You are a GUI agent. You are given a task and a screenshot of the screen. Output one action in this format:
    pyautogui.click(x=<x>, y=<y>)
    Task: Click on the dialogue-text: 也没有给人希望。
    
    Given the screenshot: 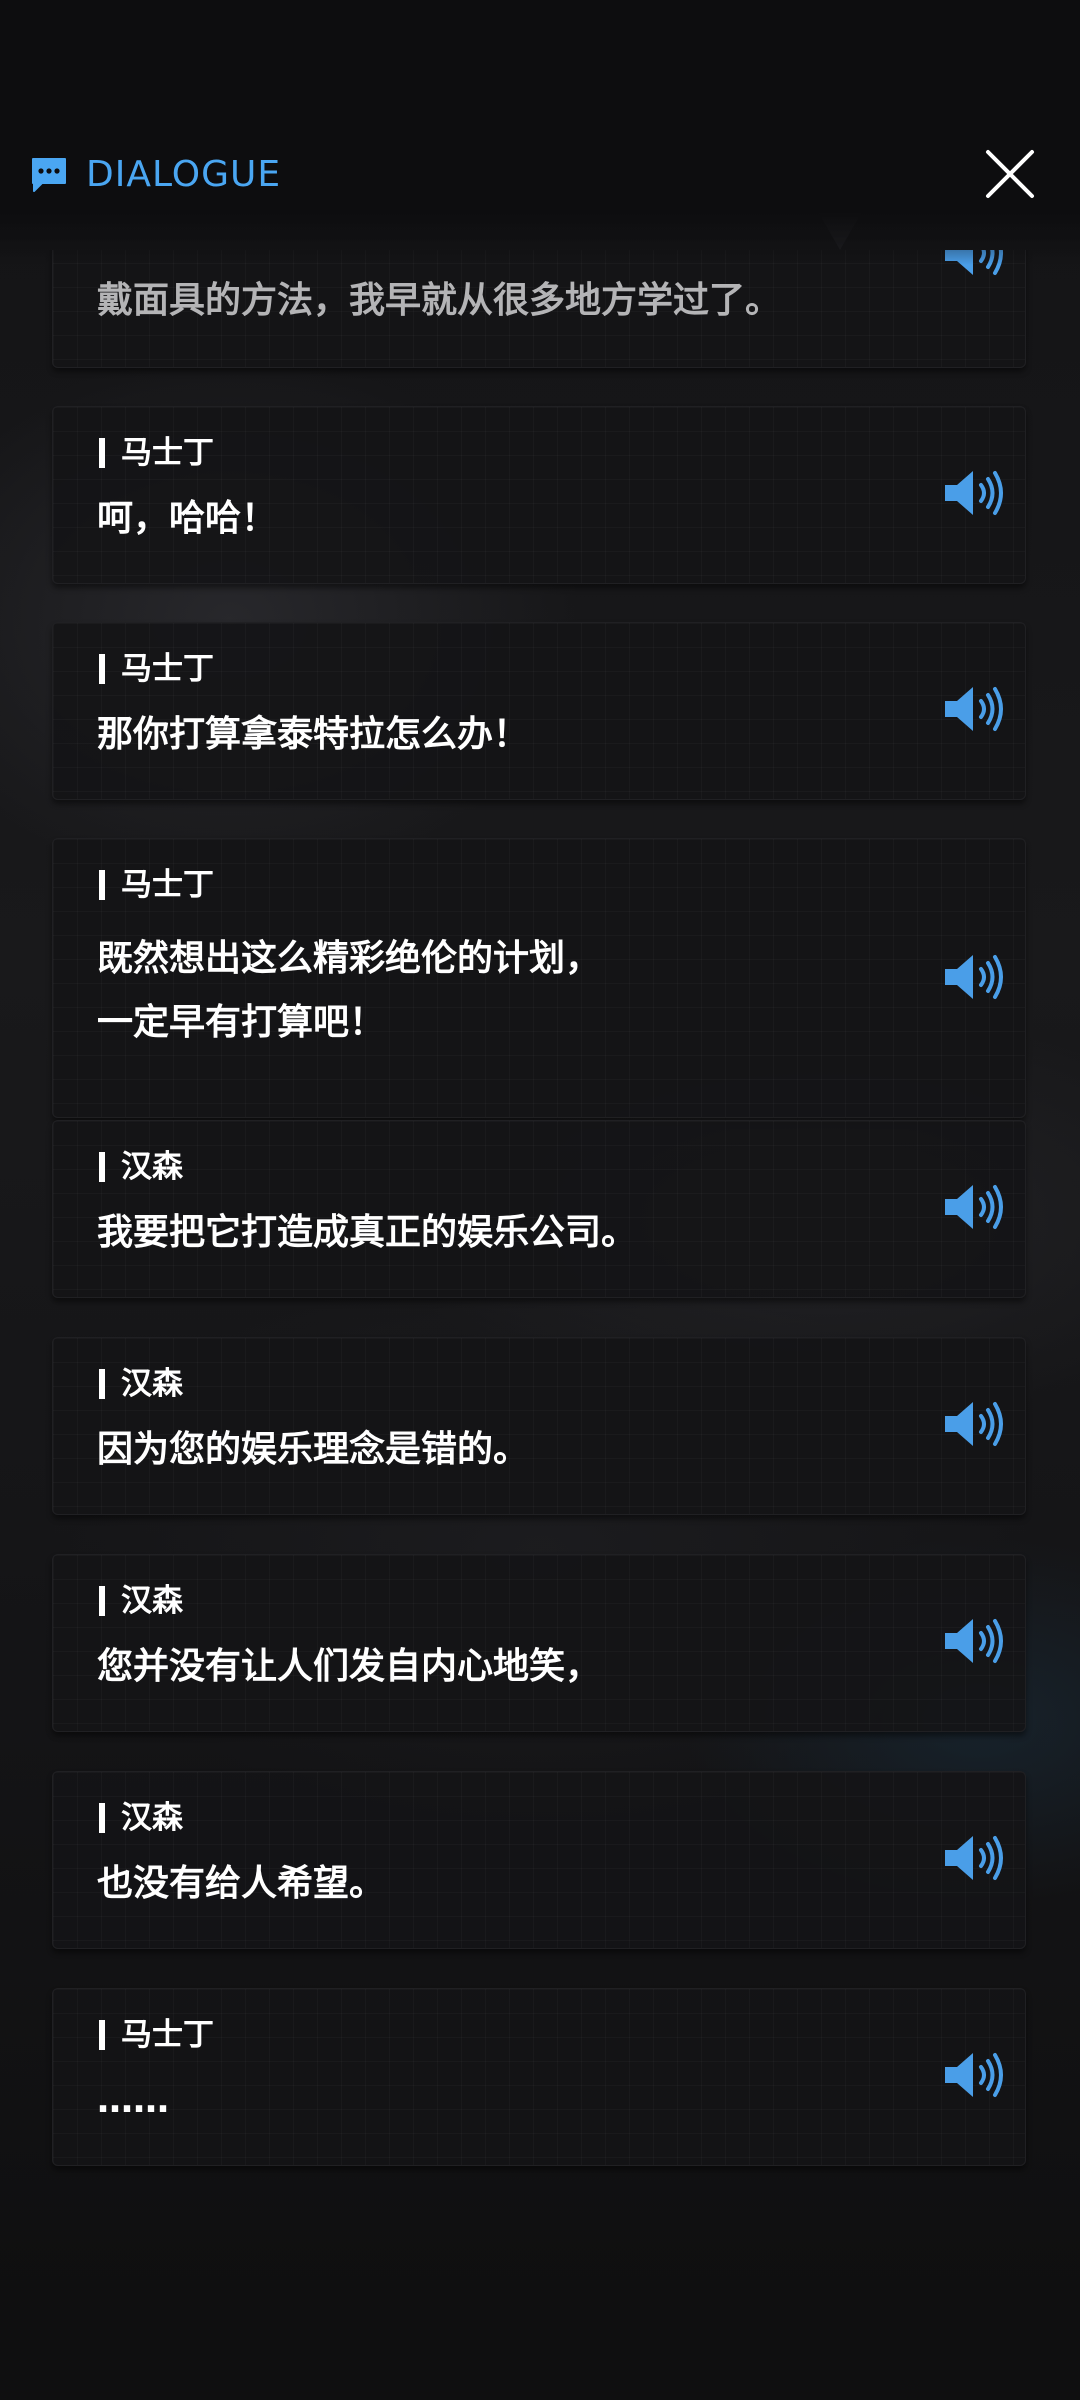 What is the action you would take?
    pyautogui.click(x=241, y=1883)
    